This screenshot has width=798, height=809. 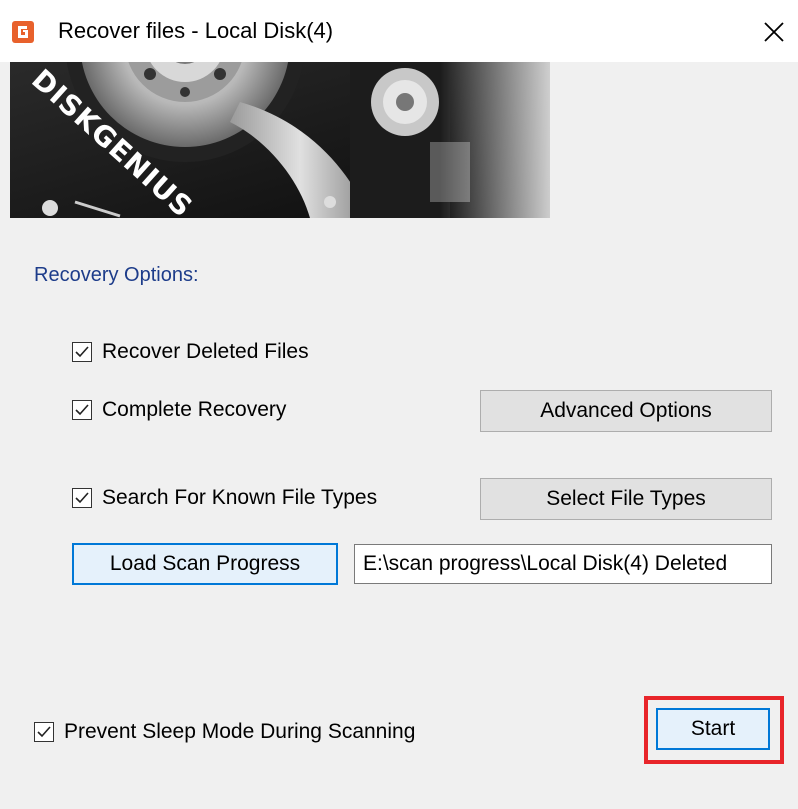 What do you see at coordinates (240, 731) in the screenshot?
I see `prevent-sleep-mode-label: Prevent Sleep Mode During Scanning` at bounding box center [240, 731].